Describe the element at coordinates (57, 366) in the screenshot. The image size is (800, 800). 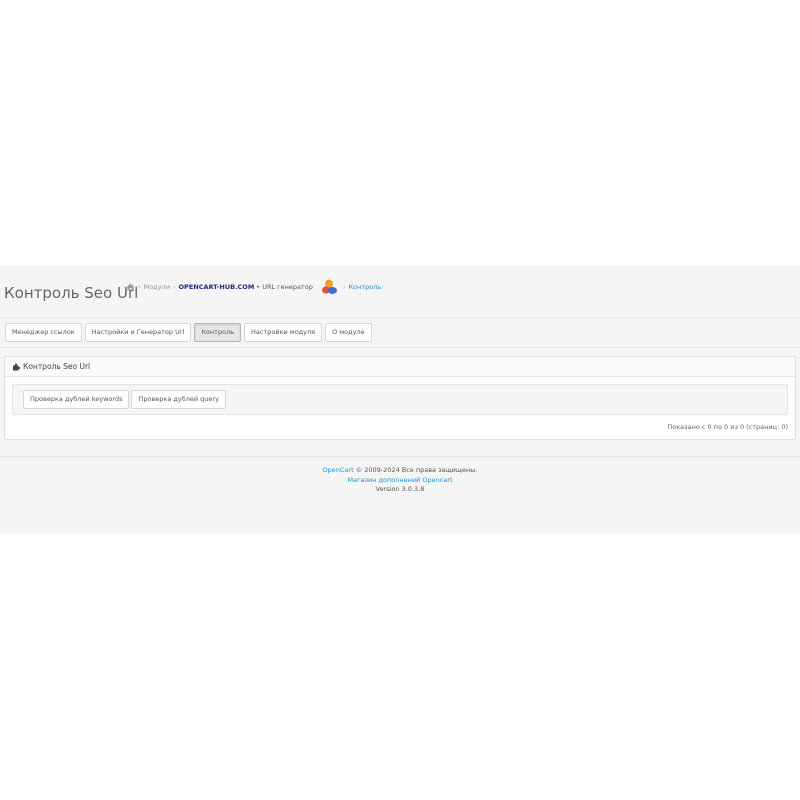
I see `panel-title: Контроль Seo Url` at that location.